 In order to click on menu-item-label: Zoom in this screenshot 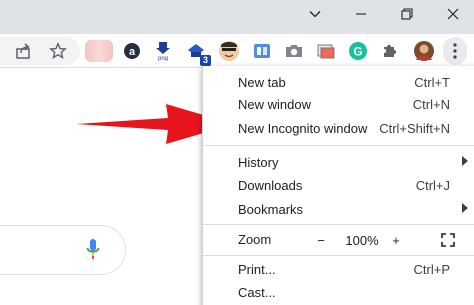, I will do `click(255, 239)`.